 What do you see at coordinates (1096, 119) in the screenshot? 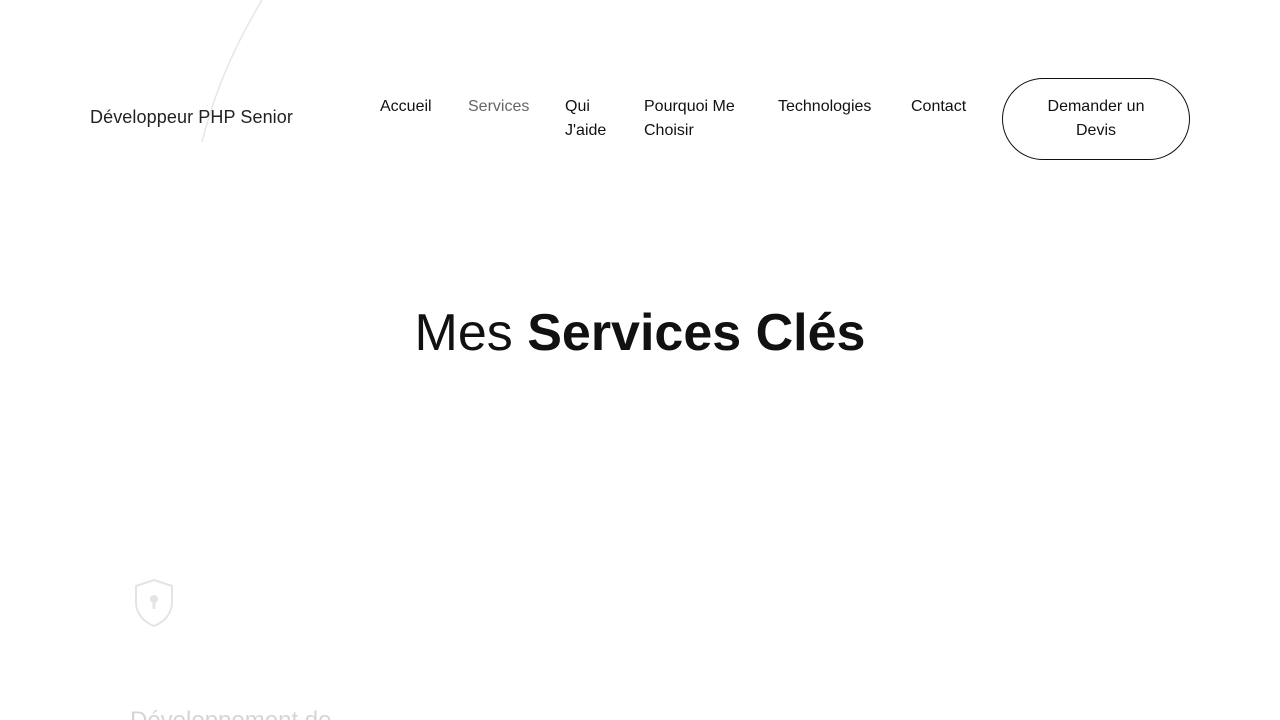
I see `request-quote-button: Demander un Devis` at bounding box center [1096, 119].